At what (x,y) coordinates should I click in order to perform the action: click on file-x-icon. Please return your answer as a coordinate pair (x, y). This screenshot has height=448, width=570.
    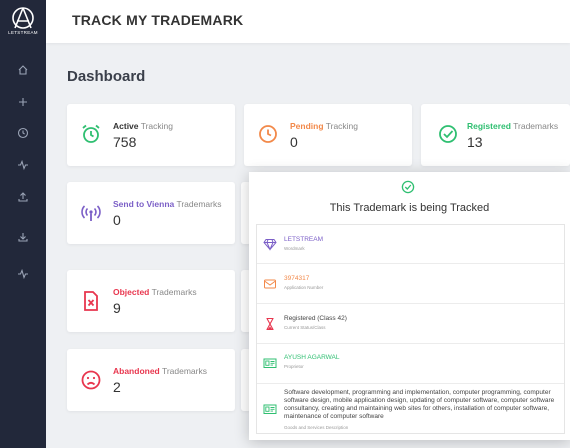
    Looking at the image, I should click on (91, 301).